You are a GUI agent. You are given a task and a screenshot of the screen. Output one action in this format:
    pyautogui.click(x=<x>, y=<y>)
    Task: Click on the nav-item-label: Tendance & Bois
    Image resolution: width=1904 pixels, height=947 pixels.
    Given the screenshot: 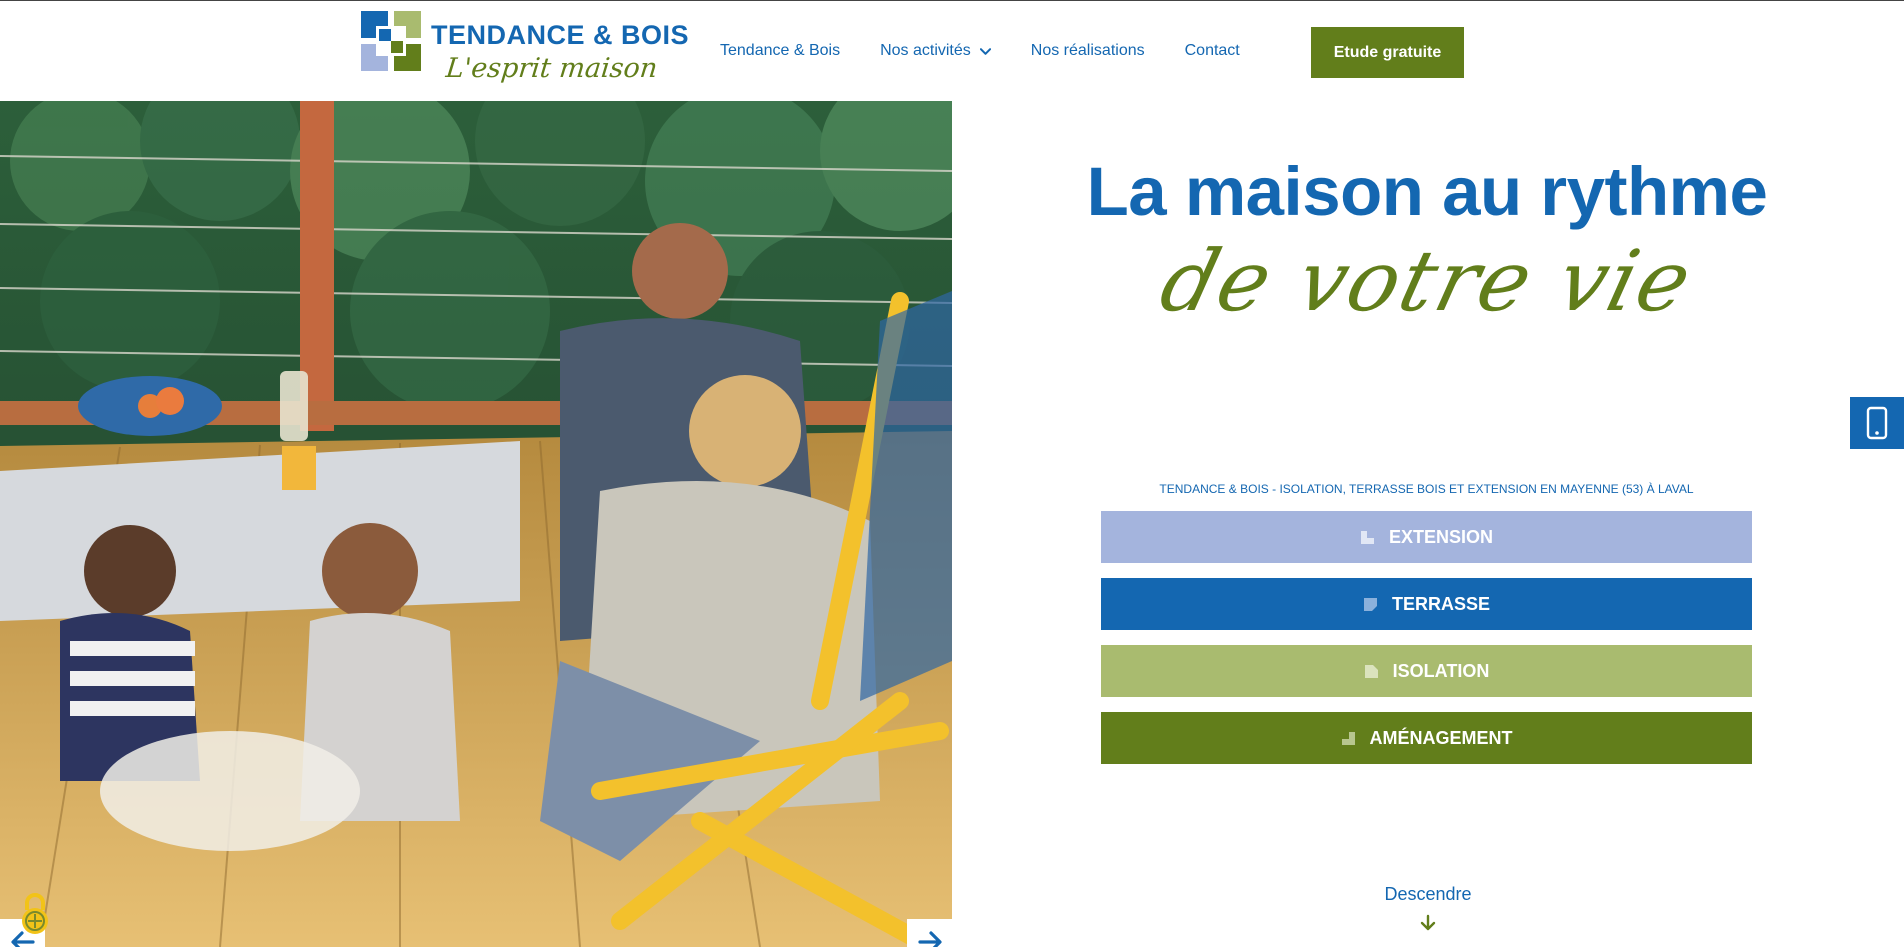 What is the action you would take?
    pyautogui.click(x=780, y=50)
    